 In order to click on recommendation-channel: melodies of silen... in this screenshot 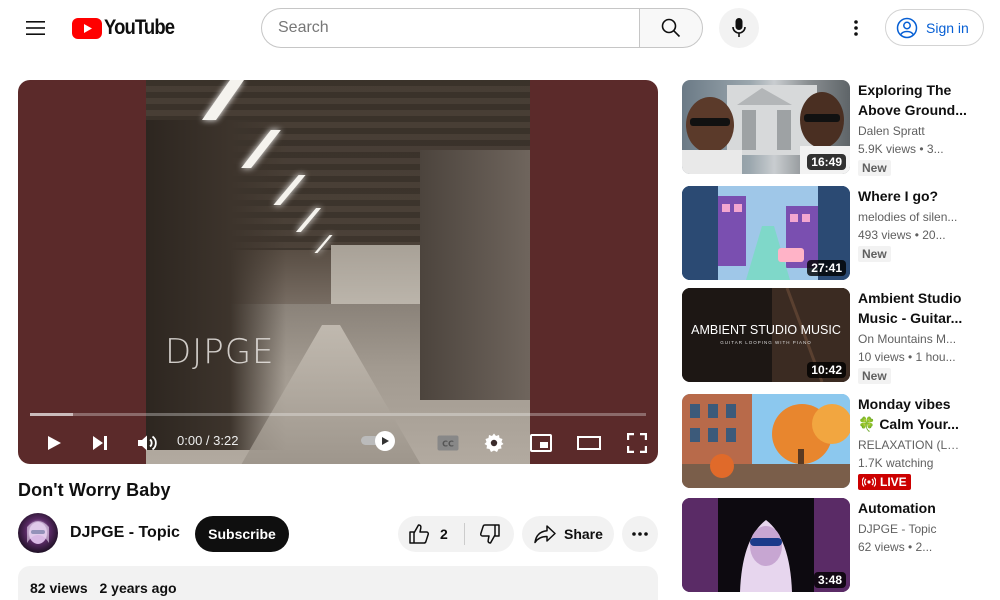, I will do `click(910, 217)`.